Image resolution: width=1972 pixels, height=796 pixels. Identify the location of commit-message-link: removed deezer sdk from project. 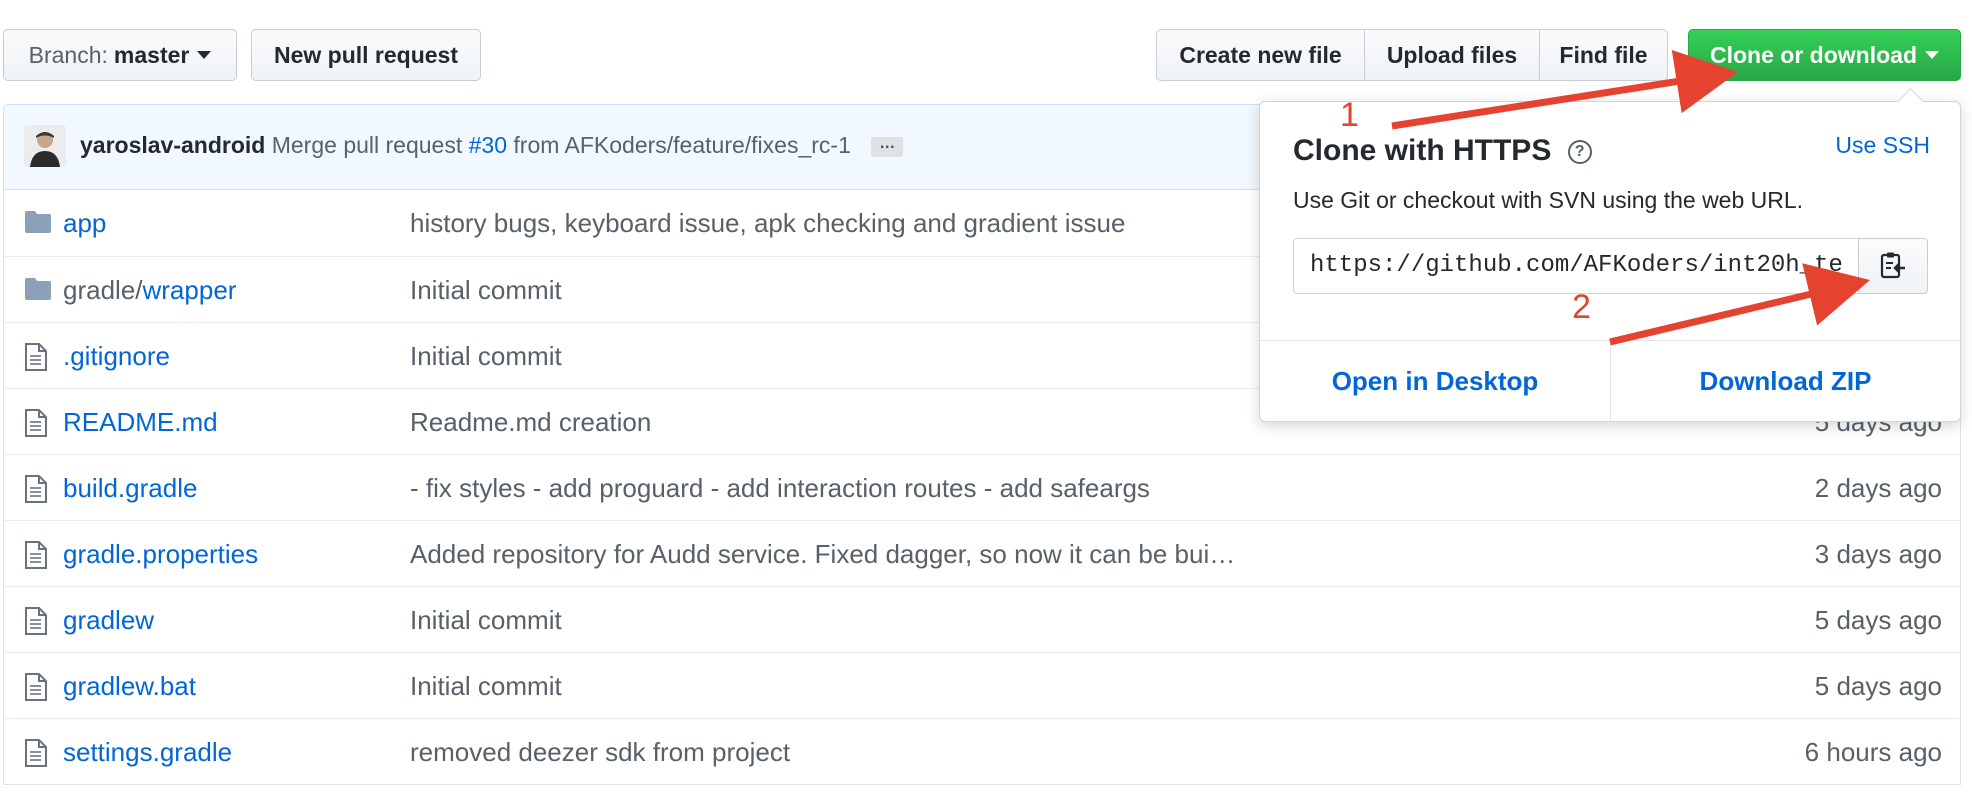
(600, 752).